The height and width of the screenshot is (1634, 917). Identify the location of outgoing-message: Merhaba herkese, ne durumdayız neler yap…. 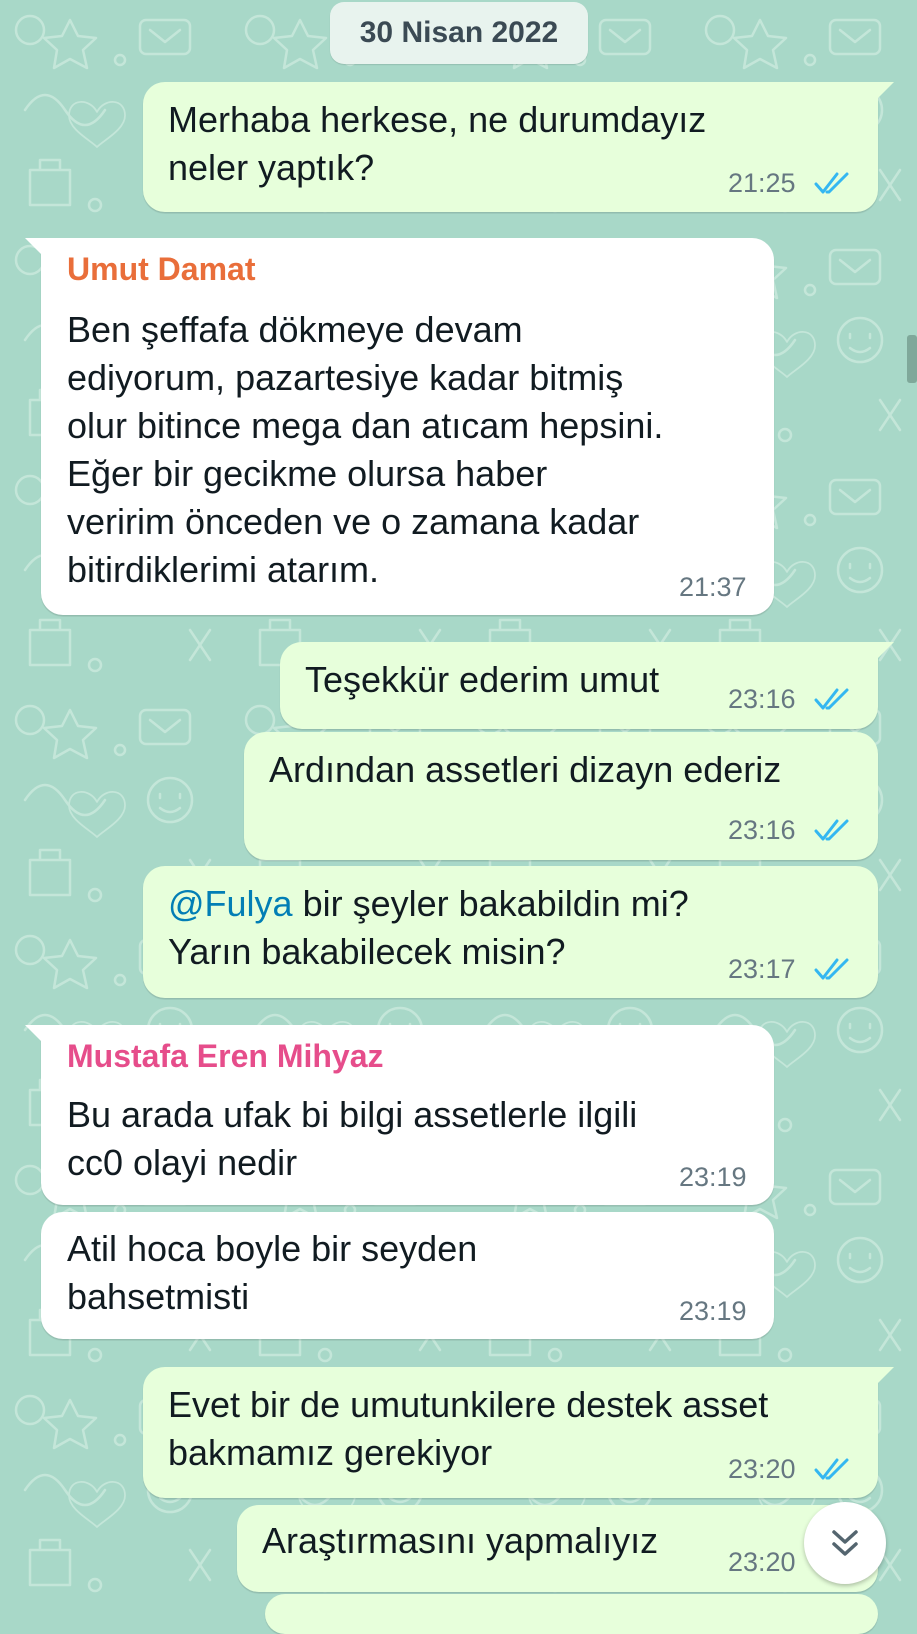
(518, 147).